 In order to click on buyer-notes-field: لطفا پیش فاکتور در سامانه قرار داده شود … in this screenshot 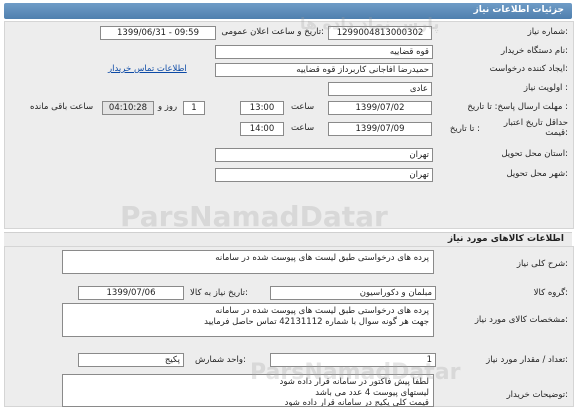, I will do `click(248, 390)`.